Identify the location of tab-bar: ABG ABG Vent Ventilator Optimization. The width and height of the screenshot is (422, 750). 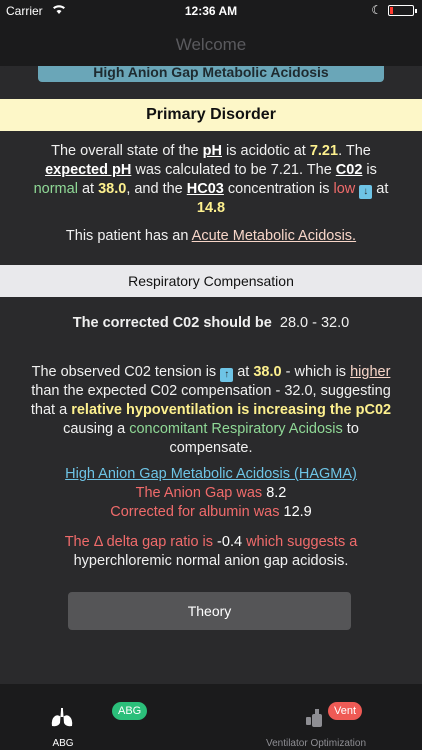
(211, 717).